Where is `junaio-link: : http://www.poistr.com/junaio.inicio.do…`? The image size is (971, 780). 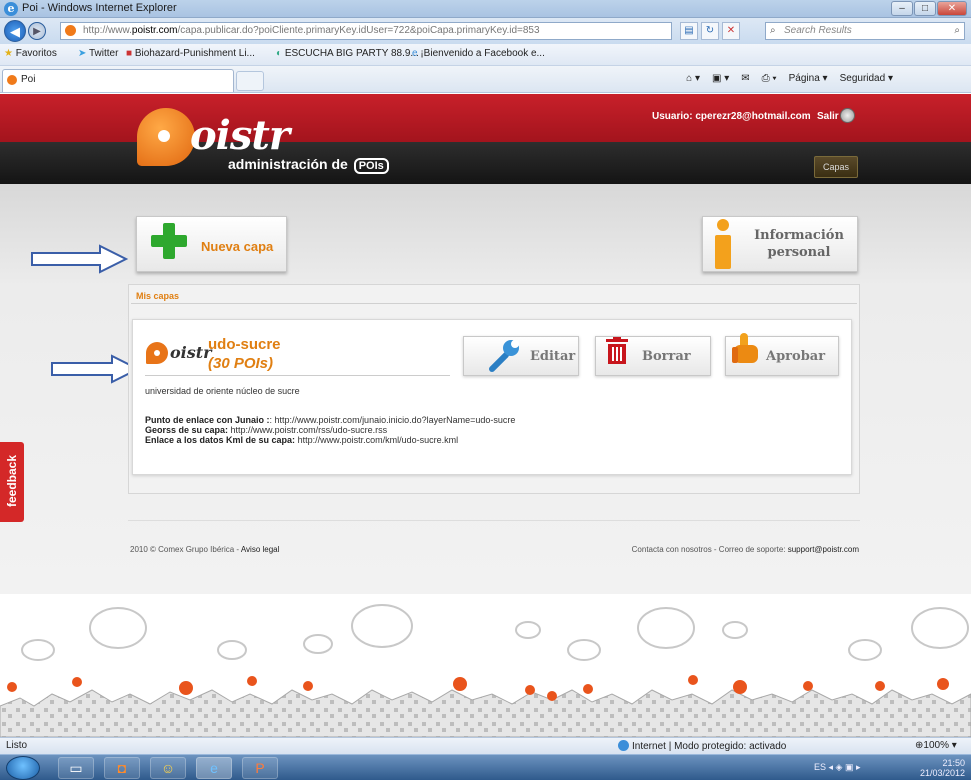
junaio-link: : http://www.poistr.com/junaio.inicio.do… is located at coordinates (393, 420).